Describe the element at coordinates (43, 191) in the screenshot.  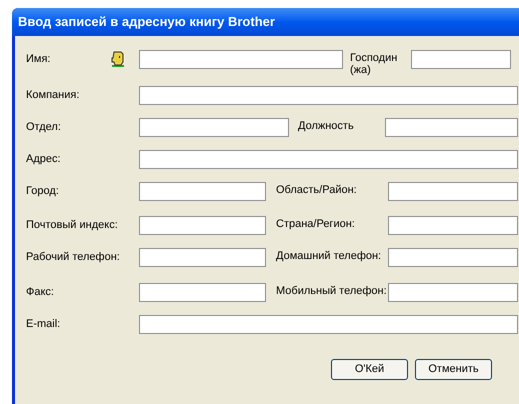
I see `field-label: Город:` at that location.